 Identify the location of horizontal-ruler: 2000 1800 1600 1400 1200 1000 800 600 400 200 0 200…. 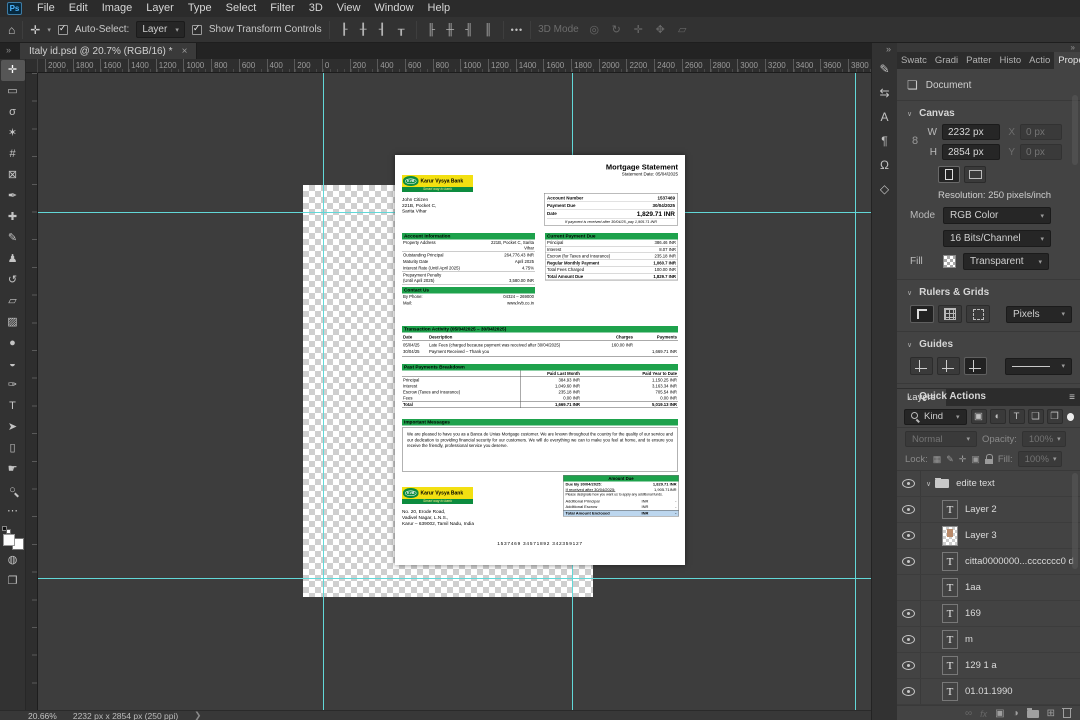
(454, 66).